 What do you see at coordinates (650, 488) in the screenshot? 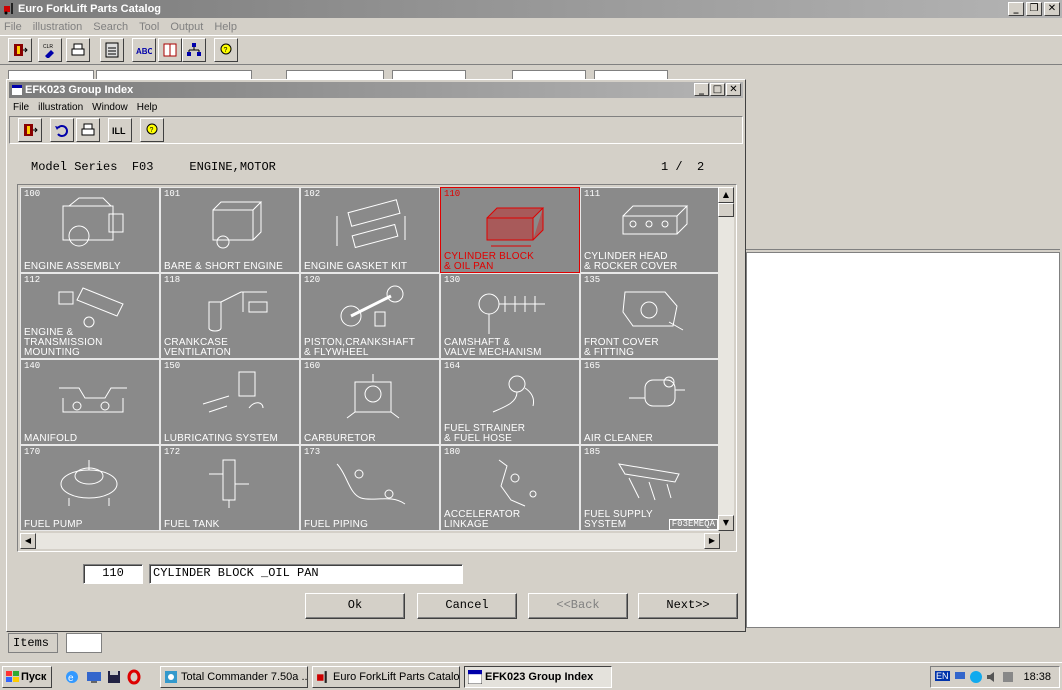
I see `group-cell-185: 185 FUEL SUPPLY SYSTEM F03EMEQA` at bounding box center [650, 488].